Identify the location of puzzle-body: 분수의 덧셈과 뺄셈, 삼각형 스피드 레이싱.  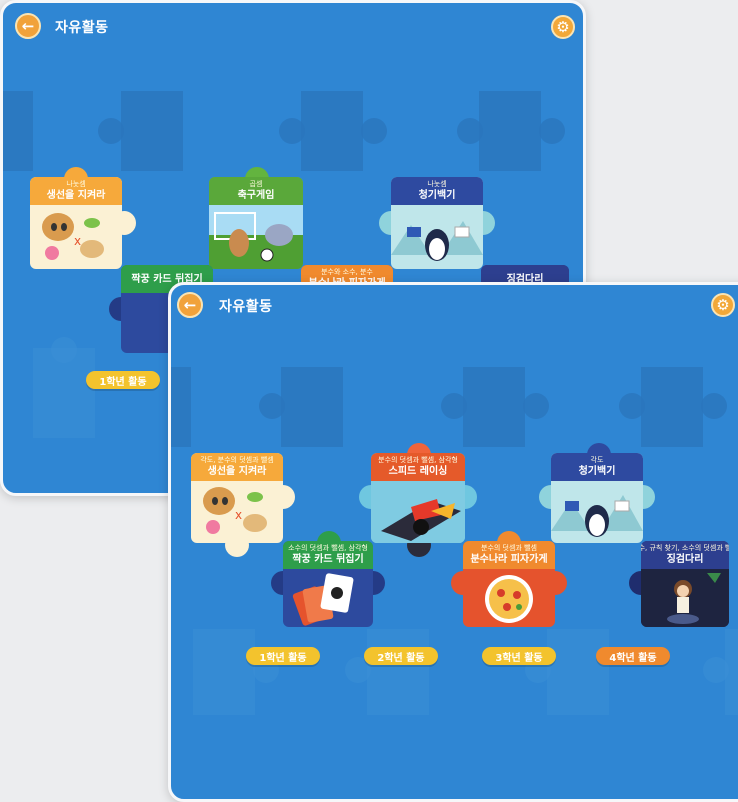
(418, 498).